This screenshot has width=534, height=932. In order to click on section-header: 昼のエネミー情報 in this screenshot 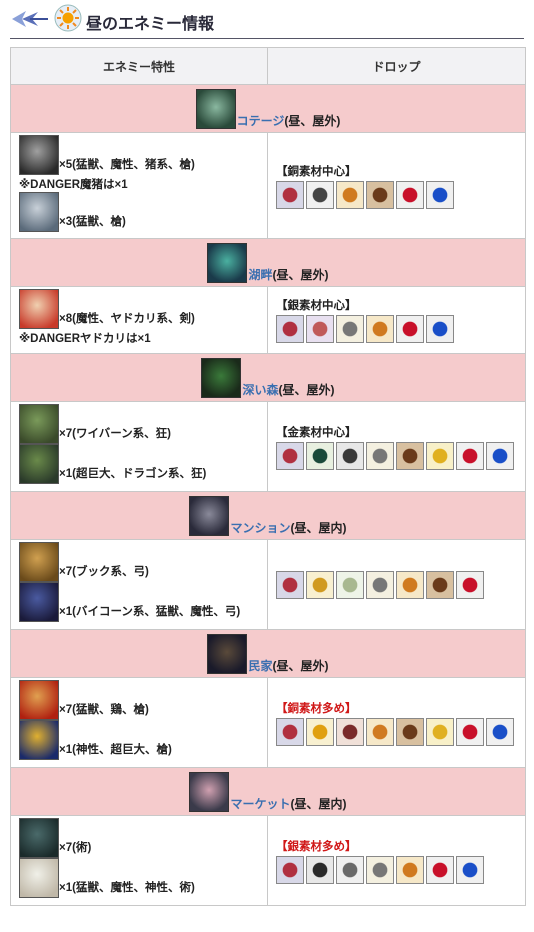, I will do `click(267, 19)`.